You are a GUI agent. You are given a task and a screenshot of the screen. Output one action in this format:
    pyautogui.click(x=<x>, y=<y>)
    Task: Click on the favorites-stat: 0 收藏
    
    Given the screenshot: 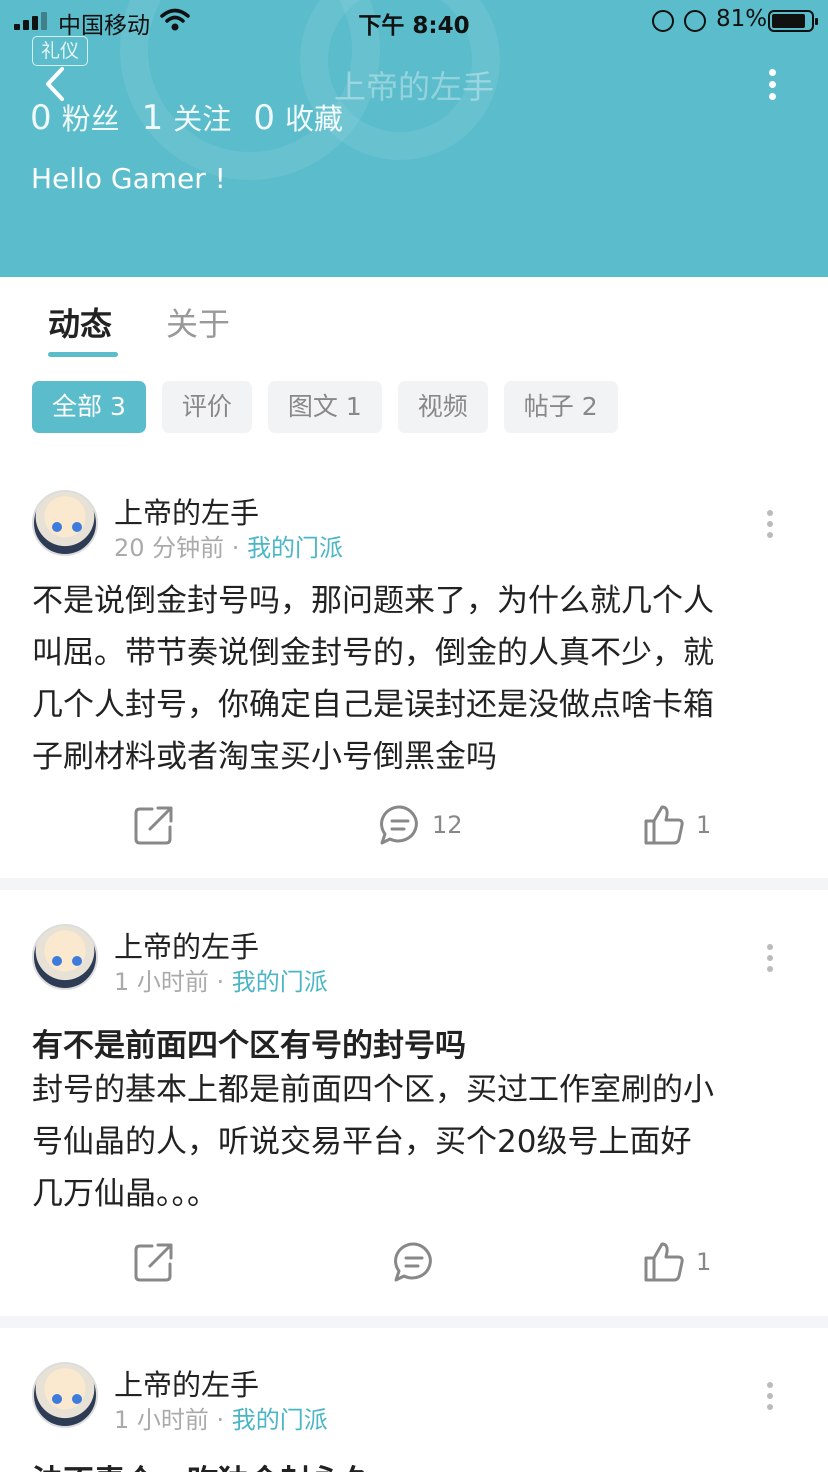 What is the action you would take?
    pyautogui.click(x=298, y=117)
    